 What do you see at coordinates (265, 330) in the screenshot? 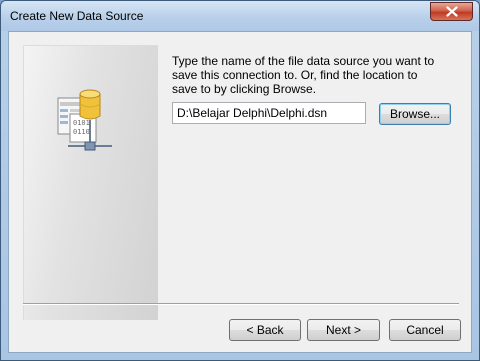
I see `back-button: < Back` at bounding box center [265, 330].